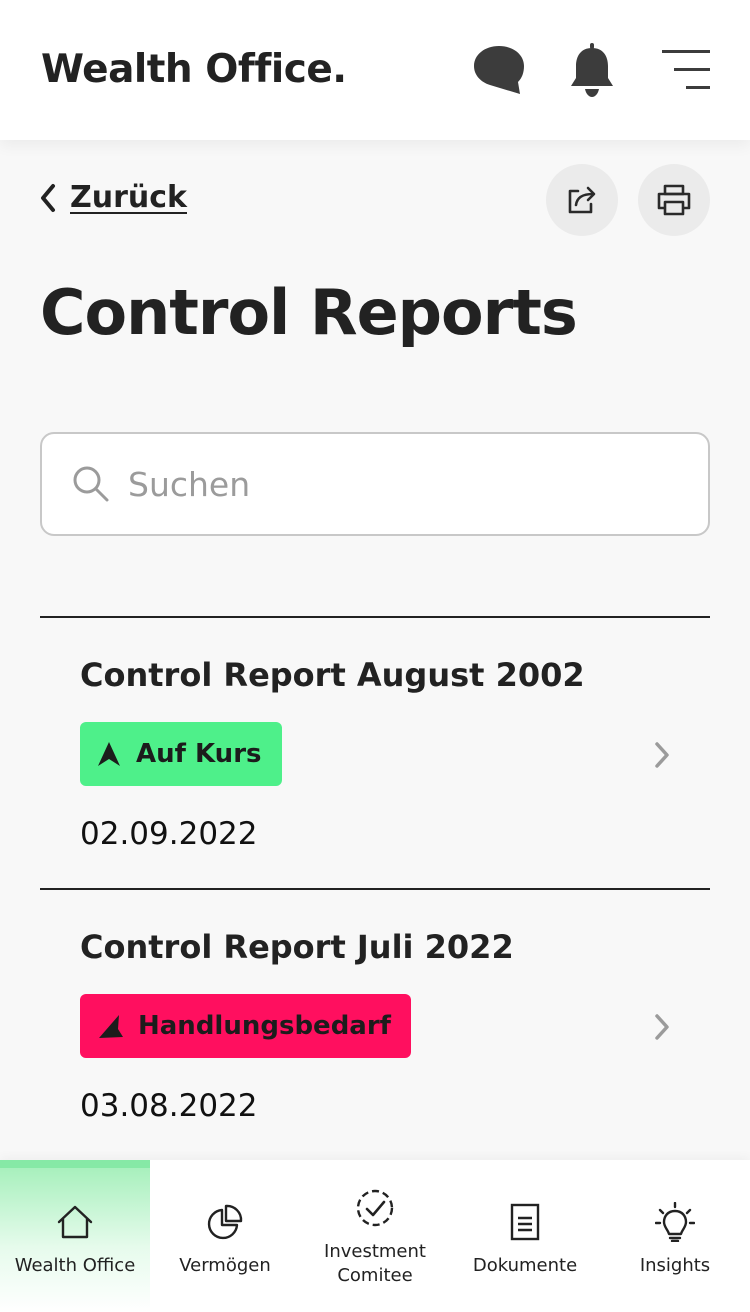 Image resolution: width=750 pixels, height=1312 pixels. I want to click on nav-label-line2: Comitee, so click(375, 1275).